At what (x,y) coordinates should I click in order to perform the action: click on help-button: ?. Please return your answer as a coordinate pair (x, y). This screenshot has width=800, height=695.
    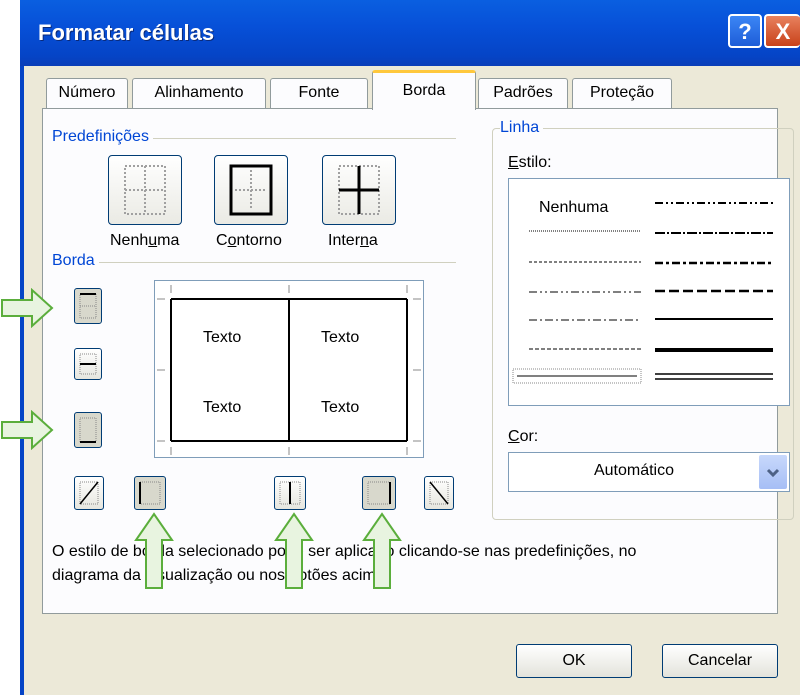
    Looking at the image, I should click on (745, 31).